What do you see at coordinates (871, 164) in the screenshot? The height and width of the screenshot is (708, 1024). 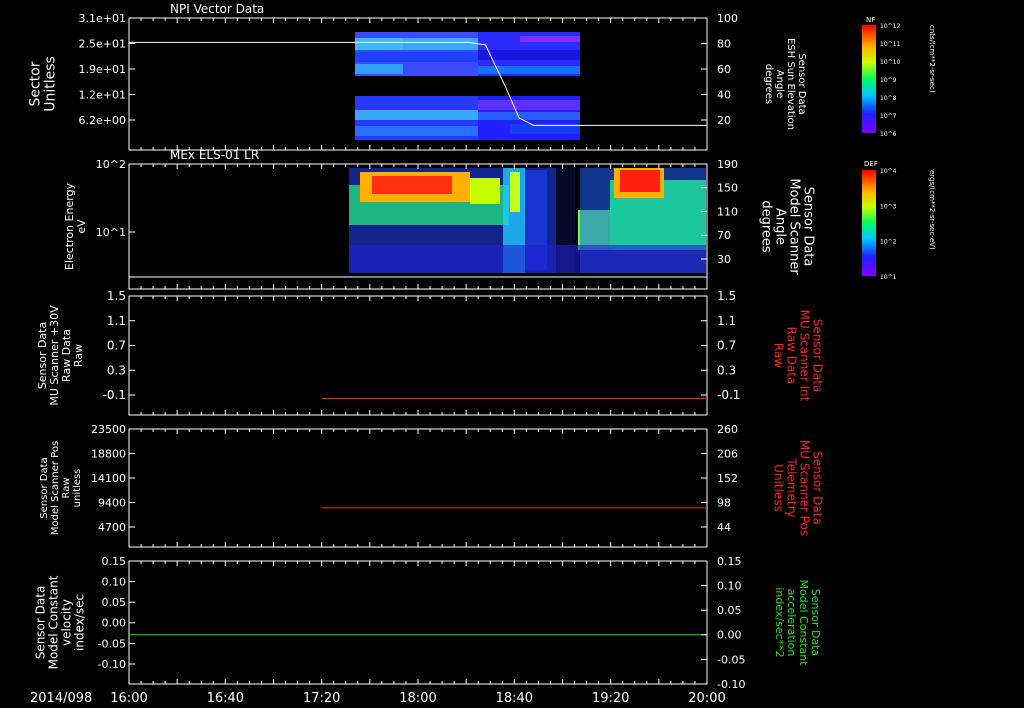 I see `colorbar-tag: DEF` at bounding box center [871, 164].